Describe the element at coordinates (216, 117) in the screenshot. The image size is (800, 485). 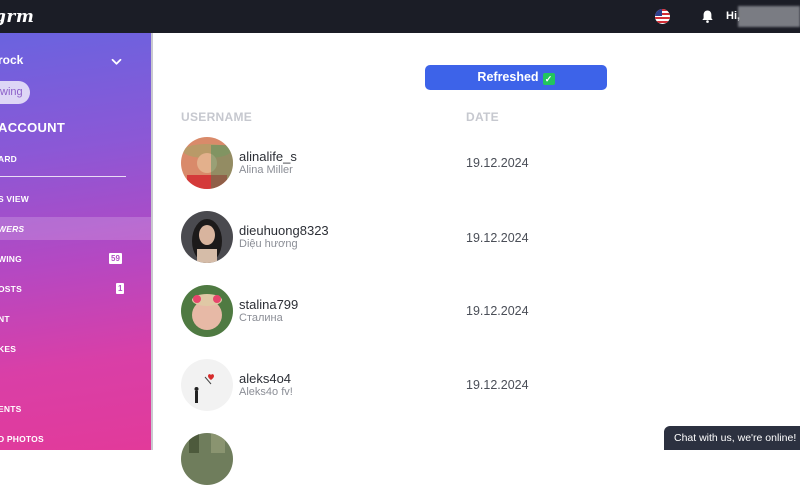
I see `column-header-username: USERNAME` at that location.